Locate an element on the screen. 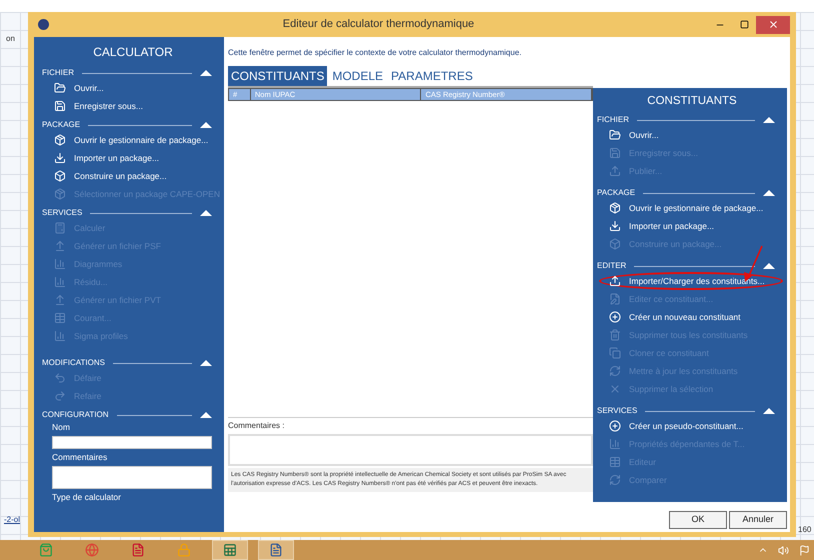 This screenshot has width=814, height=560. panel-title: CONSTITUANTS is located at coordinates (692, 101).